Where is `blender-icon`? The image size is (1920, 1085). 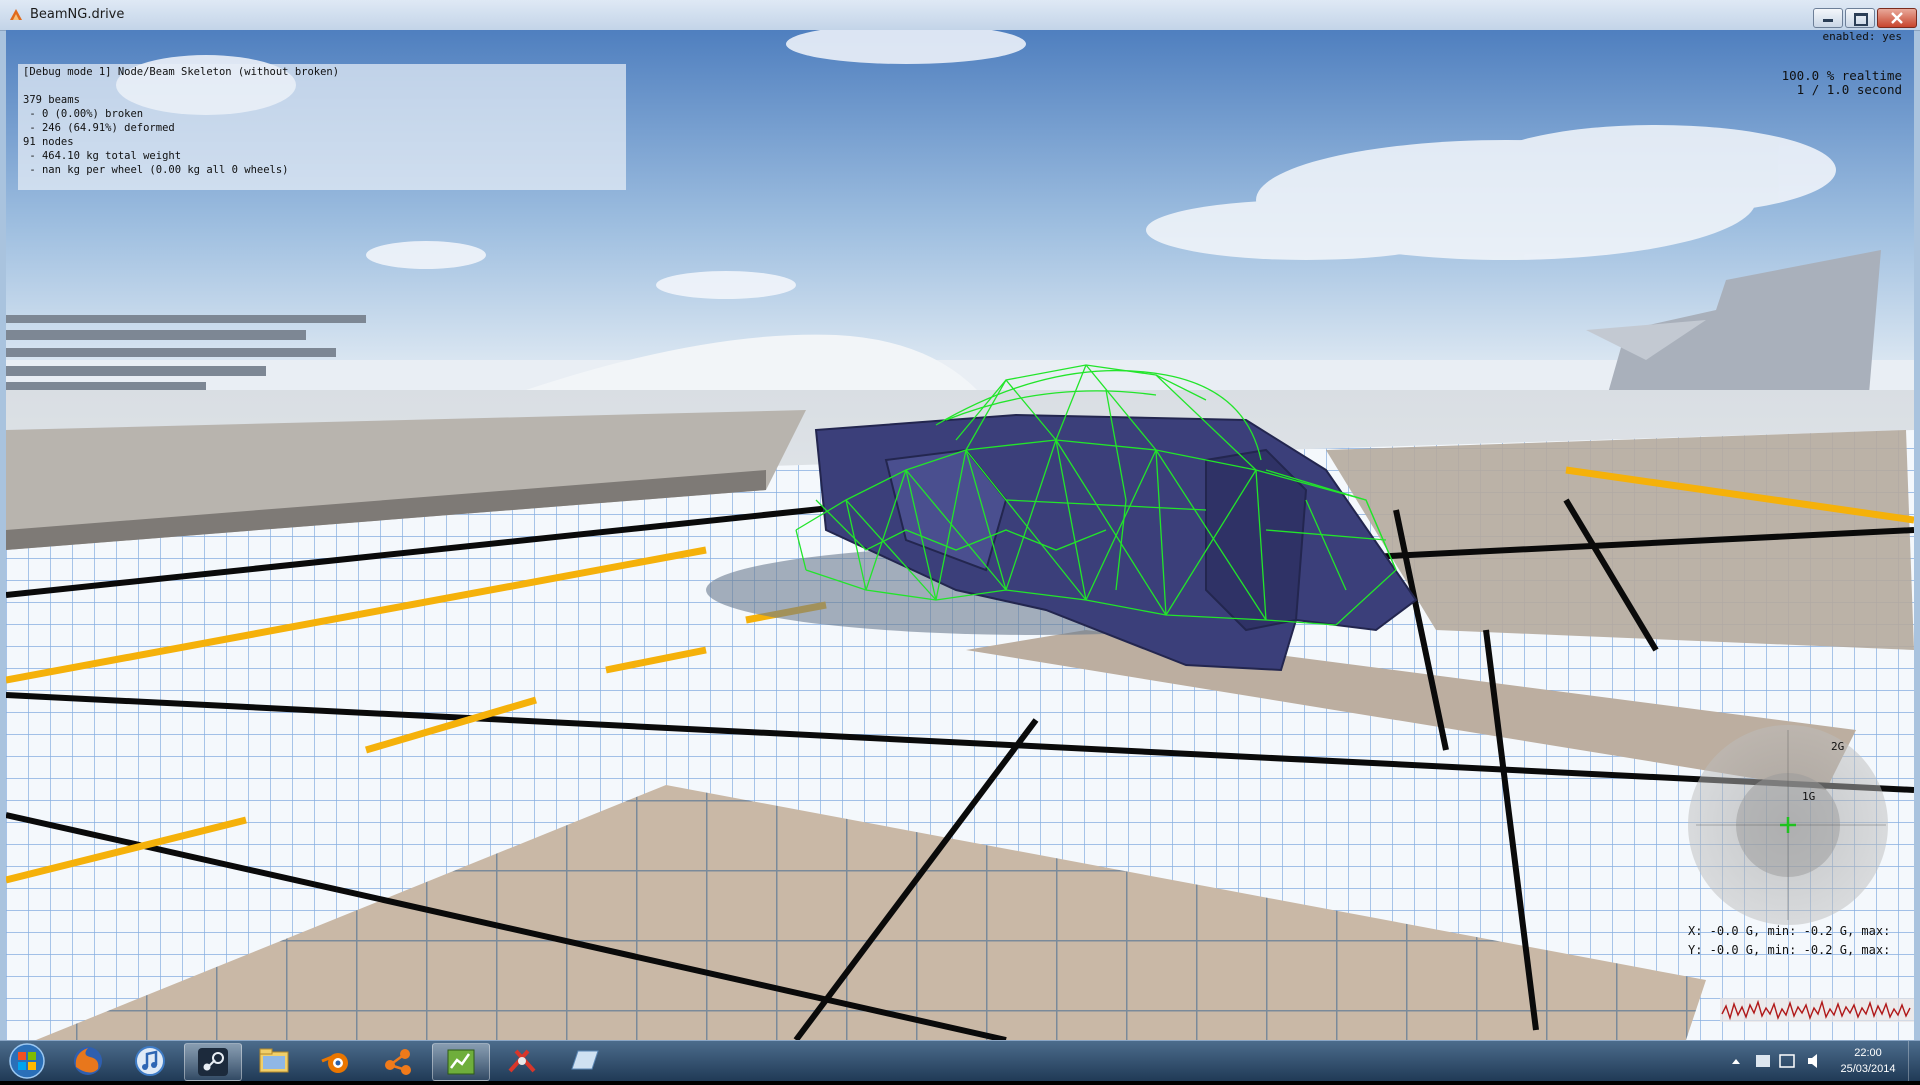
blender-icon is located at coordinates (334, 1063).